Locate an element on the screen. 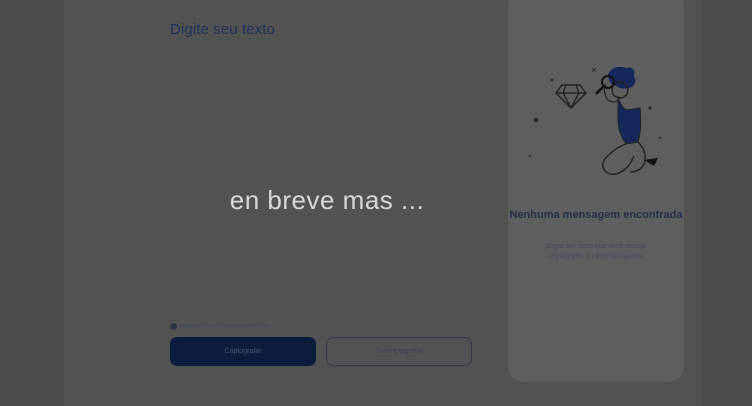  person-icon is located at coordinates (626, 120).